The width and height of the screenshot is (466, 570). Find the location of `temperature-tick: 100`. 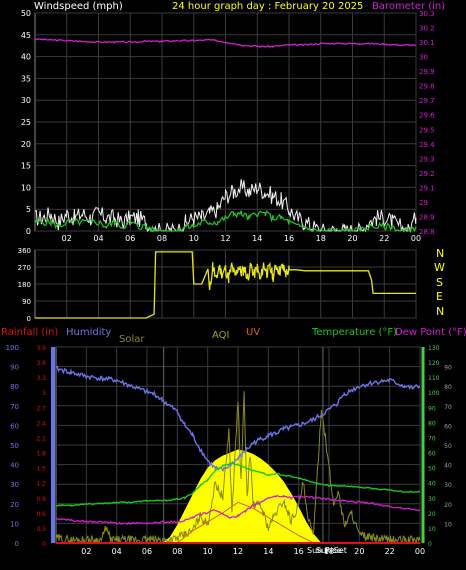

temperature-tick: 100 is located at coordinates (434, 393).